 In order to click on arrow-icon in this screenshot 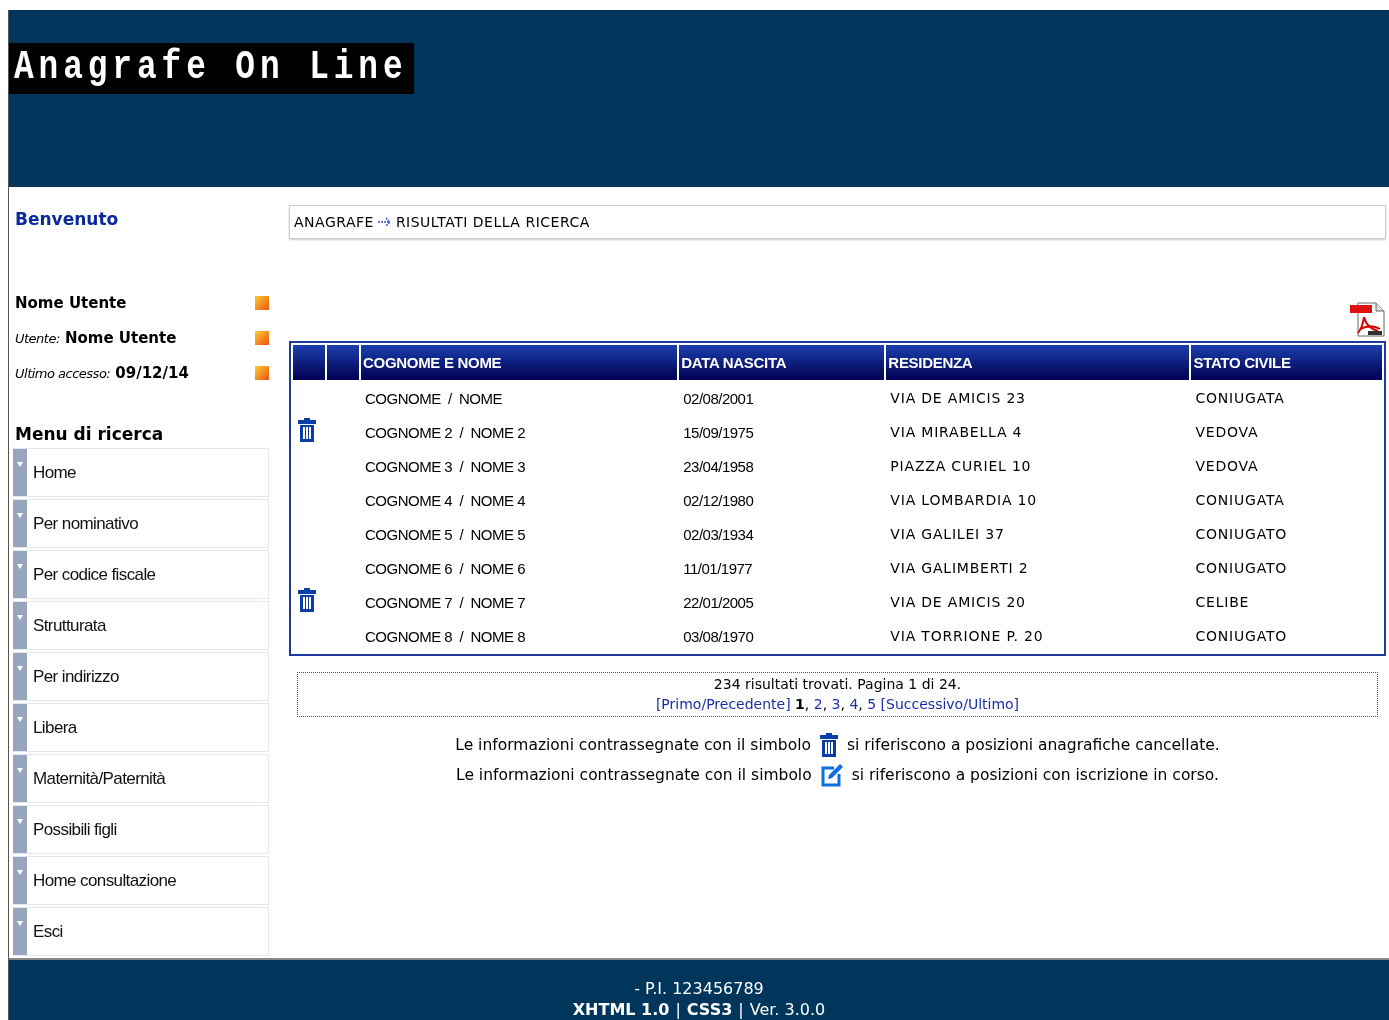, I will do `click(384, 222)`.